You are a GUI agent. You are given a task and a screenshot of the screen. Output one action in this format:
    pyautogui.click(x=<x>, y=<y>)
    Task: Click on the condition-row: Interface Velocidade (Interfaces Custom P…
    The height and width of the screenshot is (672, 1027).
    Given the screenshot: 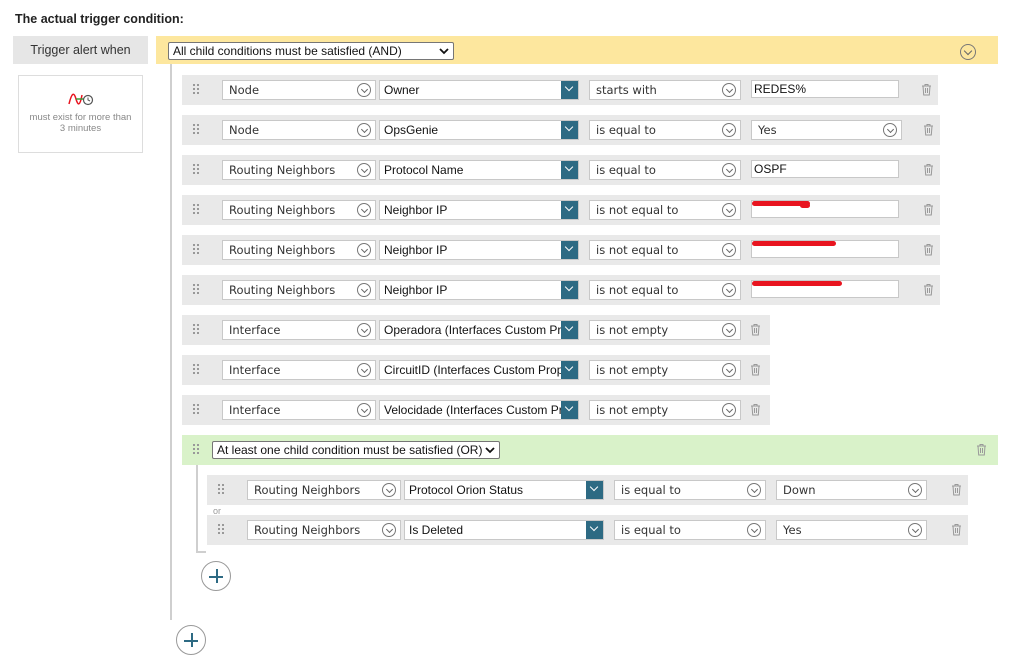 What is the action you would take?
    pyautogui.click(x=476, y=410)
    